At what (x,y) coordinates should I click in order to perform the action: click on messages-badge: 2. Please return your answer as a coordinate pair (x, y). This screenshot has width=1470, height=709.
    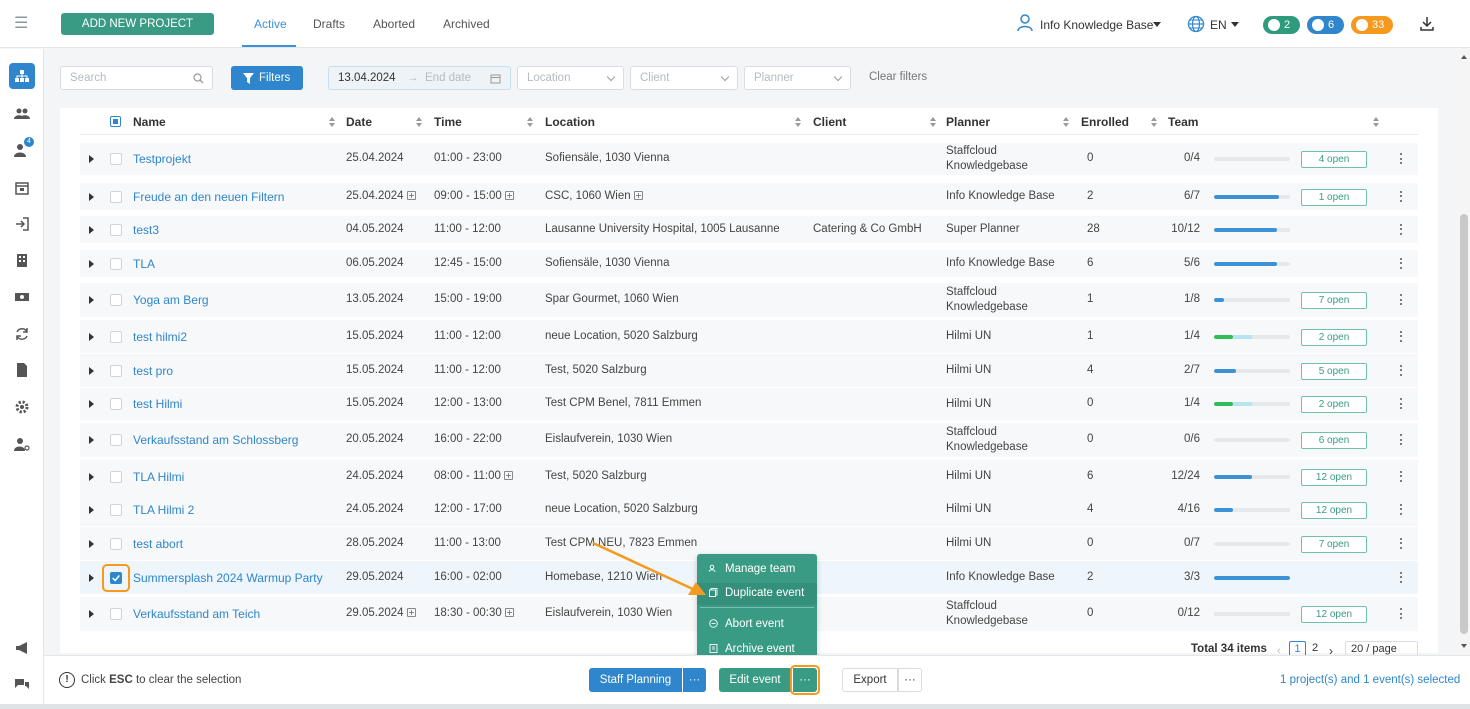
    Looking at the image, I should click on (1281, 25).